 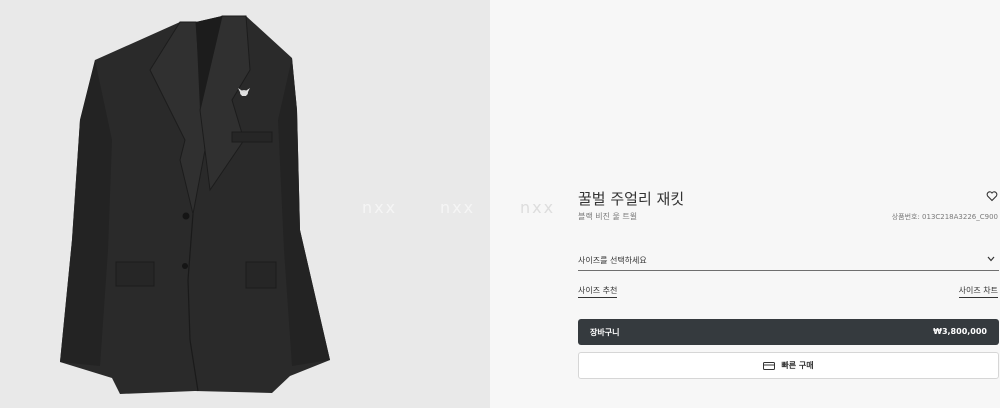 I want to click on quick-buy-button: 빠른 구매, so click(x=788, y=365).